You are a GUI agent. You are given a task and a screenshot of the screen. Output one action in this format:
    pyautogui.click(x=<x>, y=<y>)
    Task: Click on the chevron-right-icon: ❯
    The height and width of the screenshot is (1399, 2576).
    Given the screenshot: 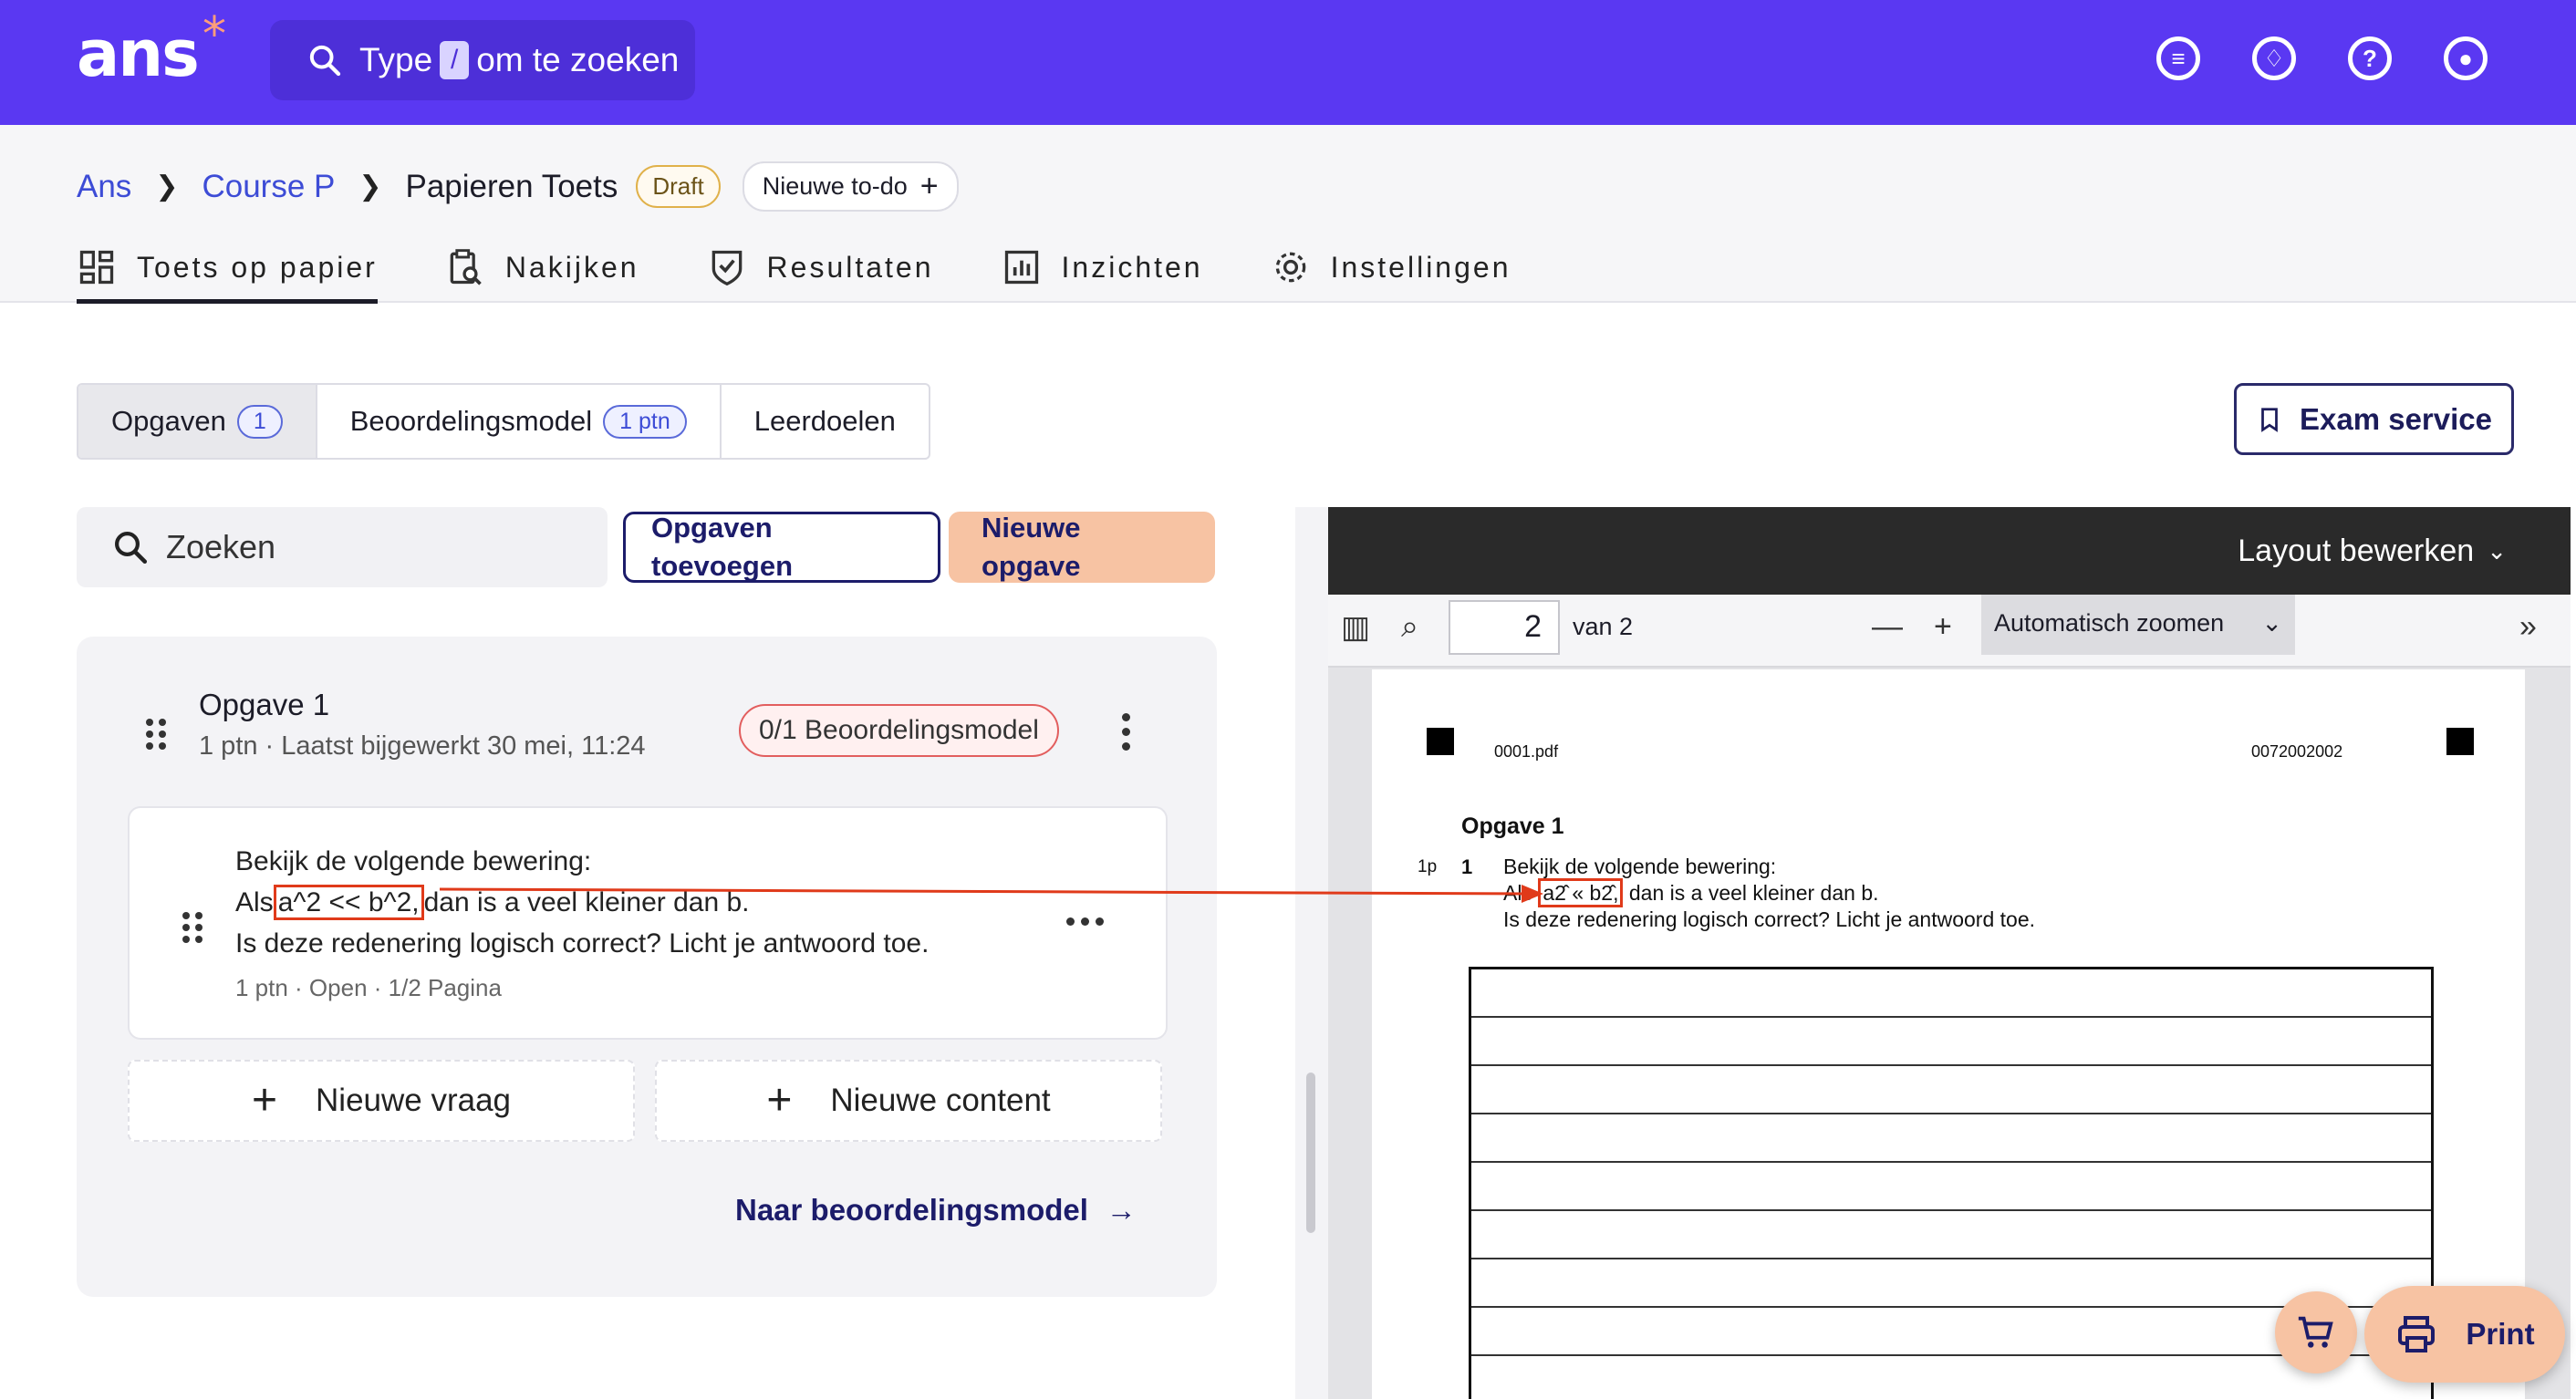 What is the action you would take?
    pyautogui.click(x=370, y=186)
    